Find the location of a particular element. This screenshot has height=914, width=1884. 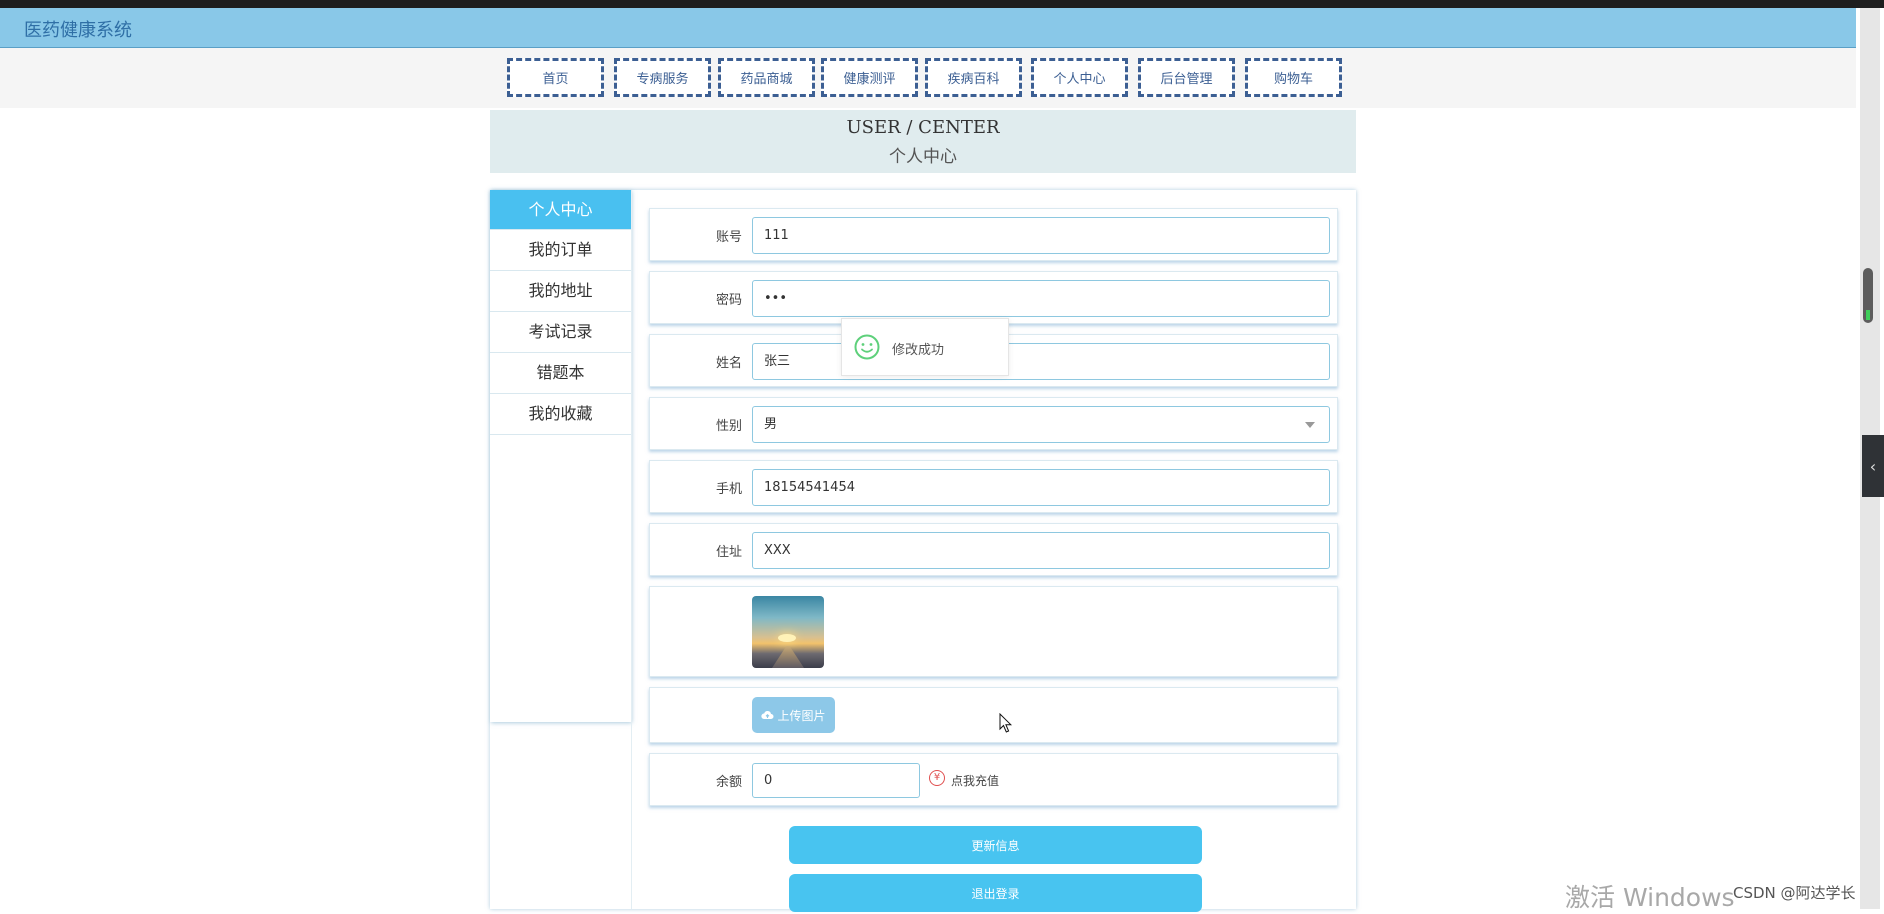

section-header: USER / CENTER 个人中心 is located at coordinates (923, 141).